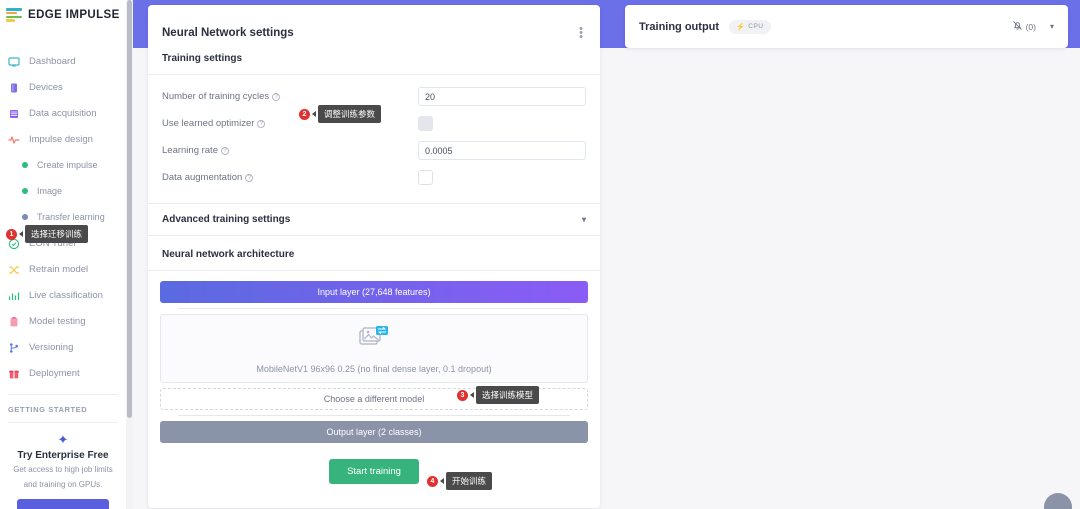  What do you see at coordinates (46, 87) in the screenshot?
I see `sidebar-item-label: Devices` at bounding box center [46, 87].